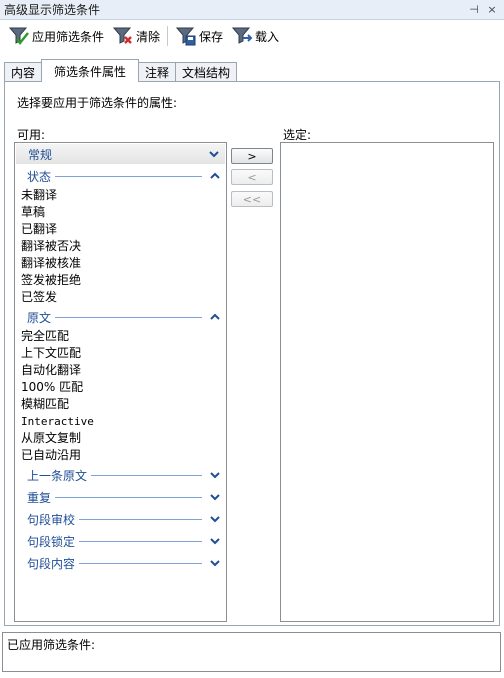 Image resolution: width=504 pixels, height=678 pixels. I want to click on save-button: 保存, so click(199, 36).